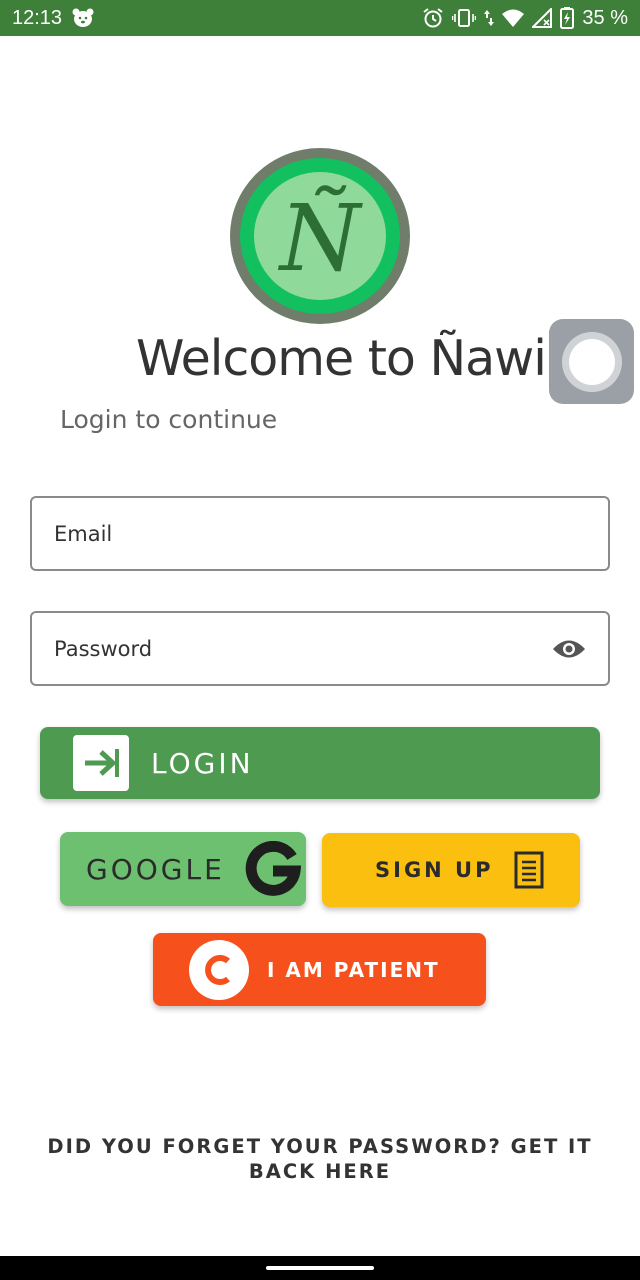  I want to click on floating-assistive-button, so click(591, 361).